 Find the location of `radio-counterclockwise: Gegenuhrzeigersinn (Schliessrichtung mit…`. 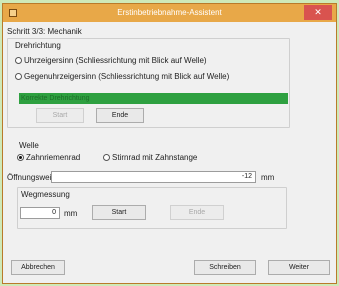

radio-counterclockwise: Gegenuhrzeigersinn (Schliessrichtung mit… is located at coordinates (122, 76).